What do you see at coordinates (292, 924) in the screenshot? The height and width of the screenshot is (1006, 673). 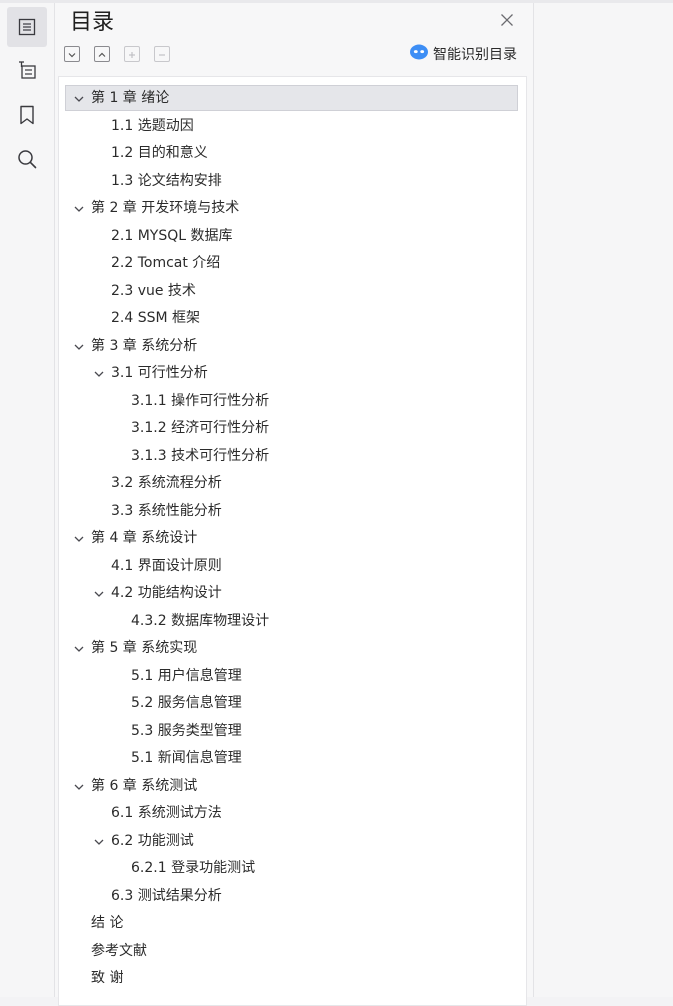 I see `toc-item: 结 论` at bounding box center [292, 924].